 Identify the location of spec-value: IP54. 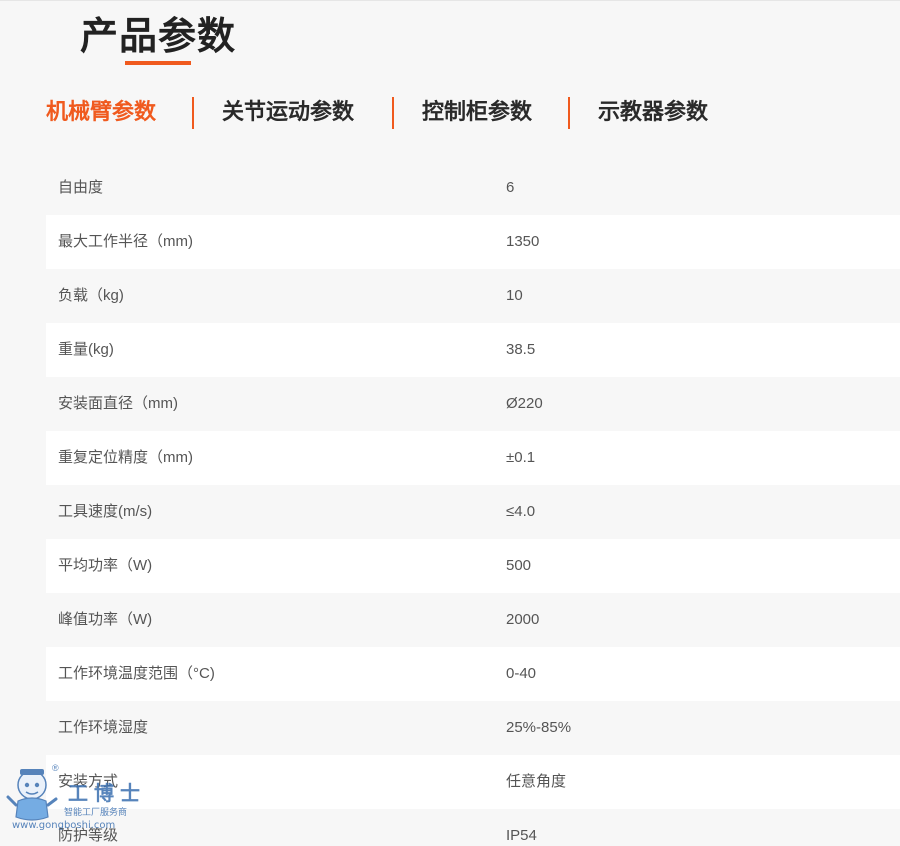
(521, 835).